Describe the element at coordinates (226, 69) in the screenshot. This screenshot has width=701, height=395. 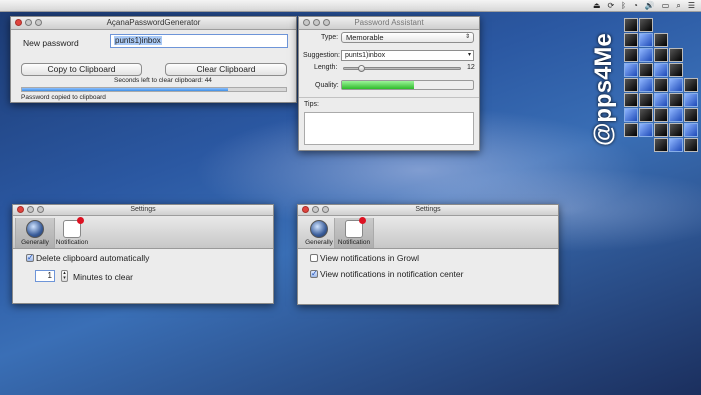
I see `clear-clipboard-button: Clear Clipboard` at that location.